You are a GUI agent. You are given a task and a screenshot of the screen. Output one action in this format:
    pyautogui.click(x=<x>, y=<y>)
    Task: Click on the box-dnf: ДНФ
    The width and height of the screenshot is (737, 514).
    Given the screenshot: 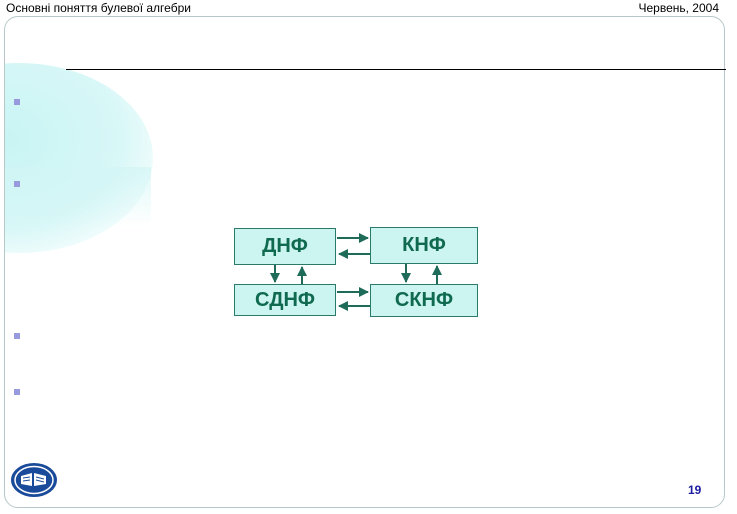 What is the action you would take?
    pyautogui.click(x=285, y=246)
    